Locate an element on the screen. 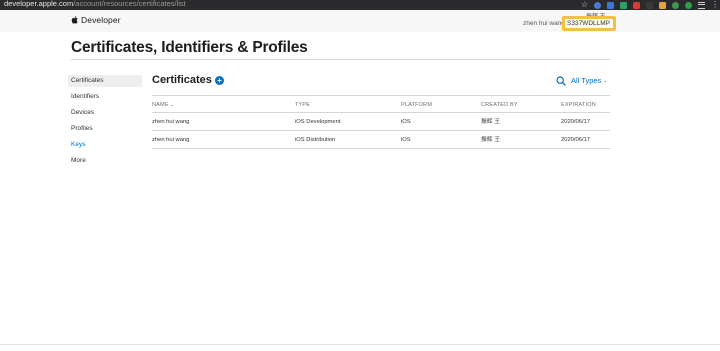 This screenshot has height=351, width=720. section-title: Certificates is located at coordinates (182, 80).